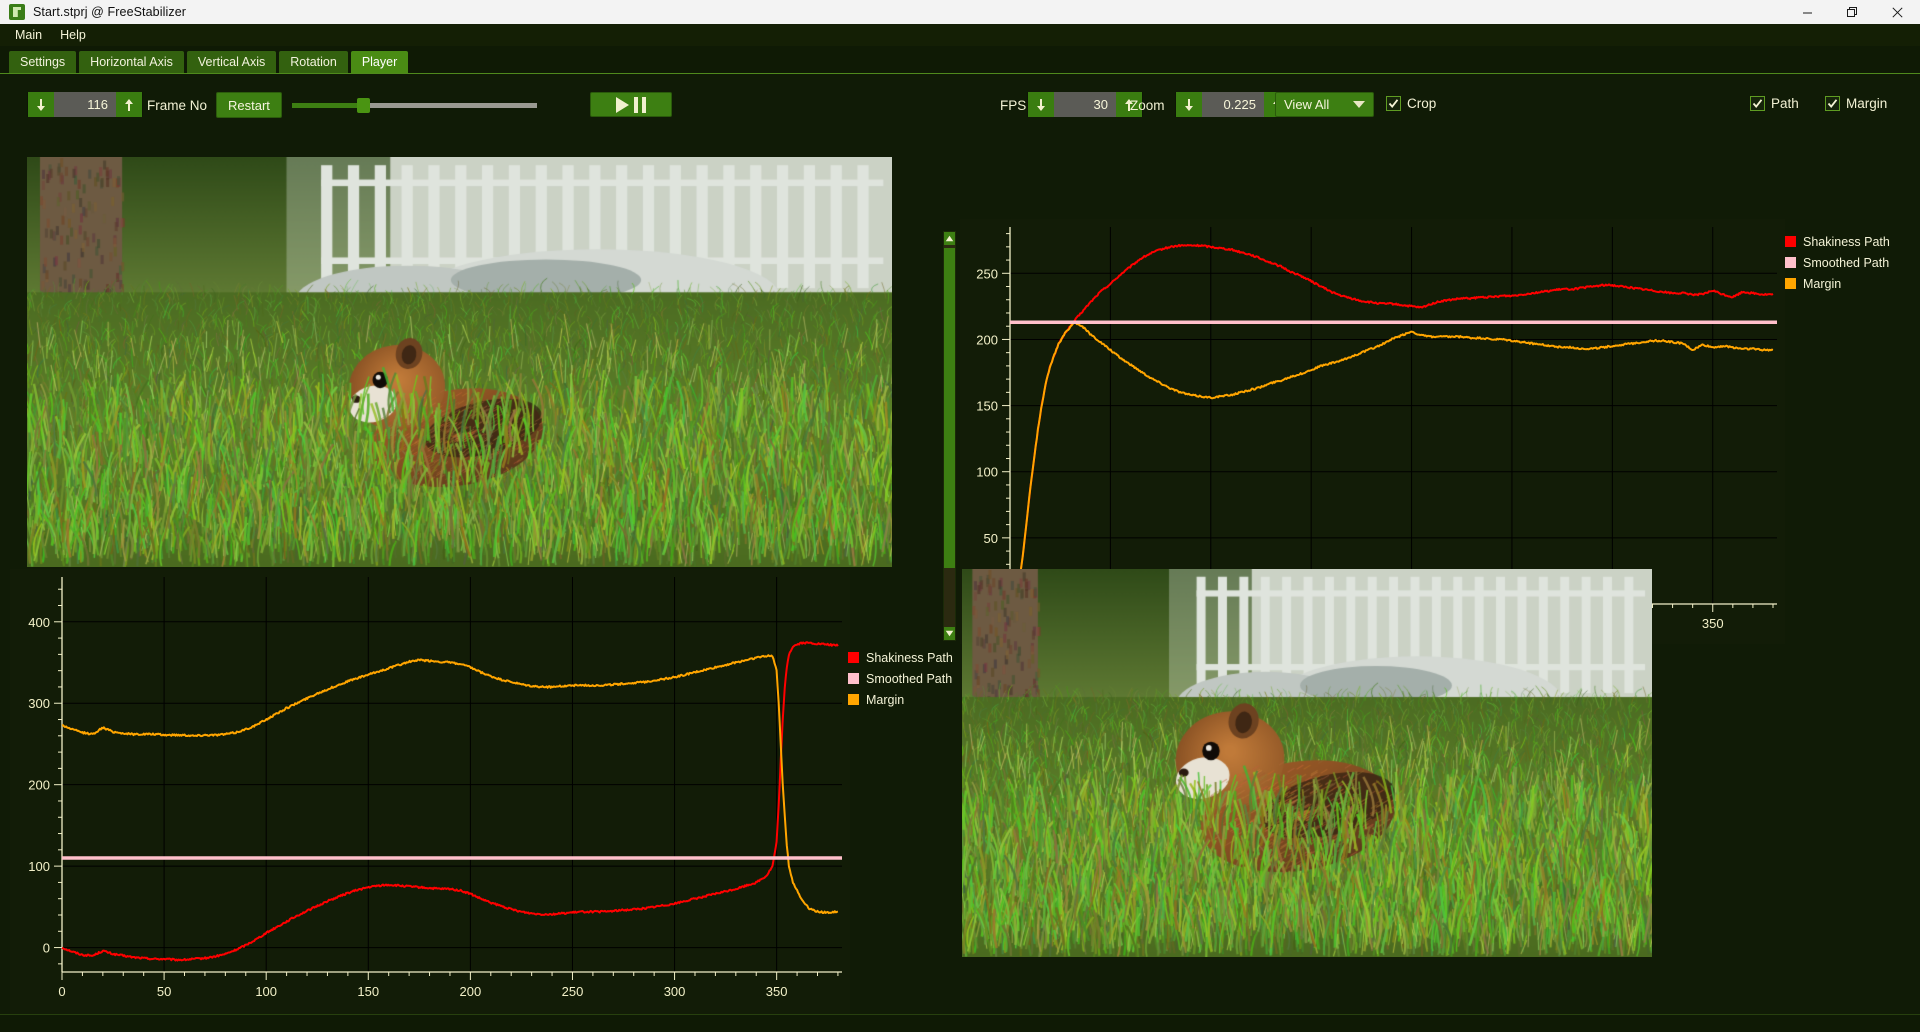 This screenshot has height=1032, width=1920. I want to click on statusbar, so click(960, 1023).